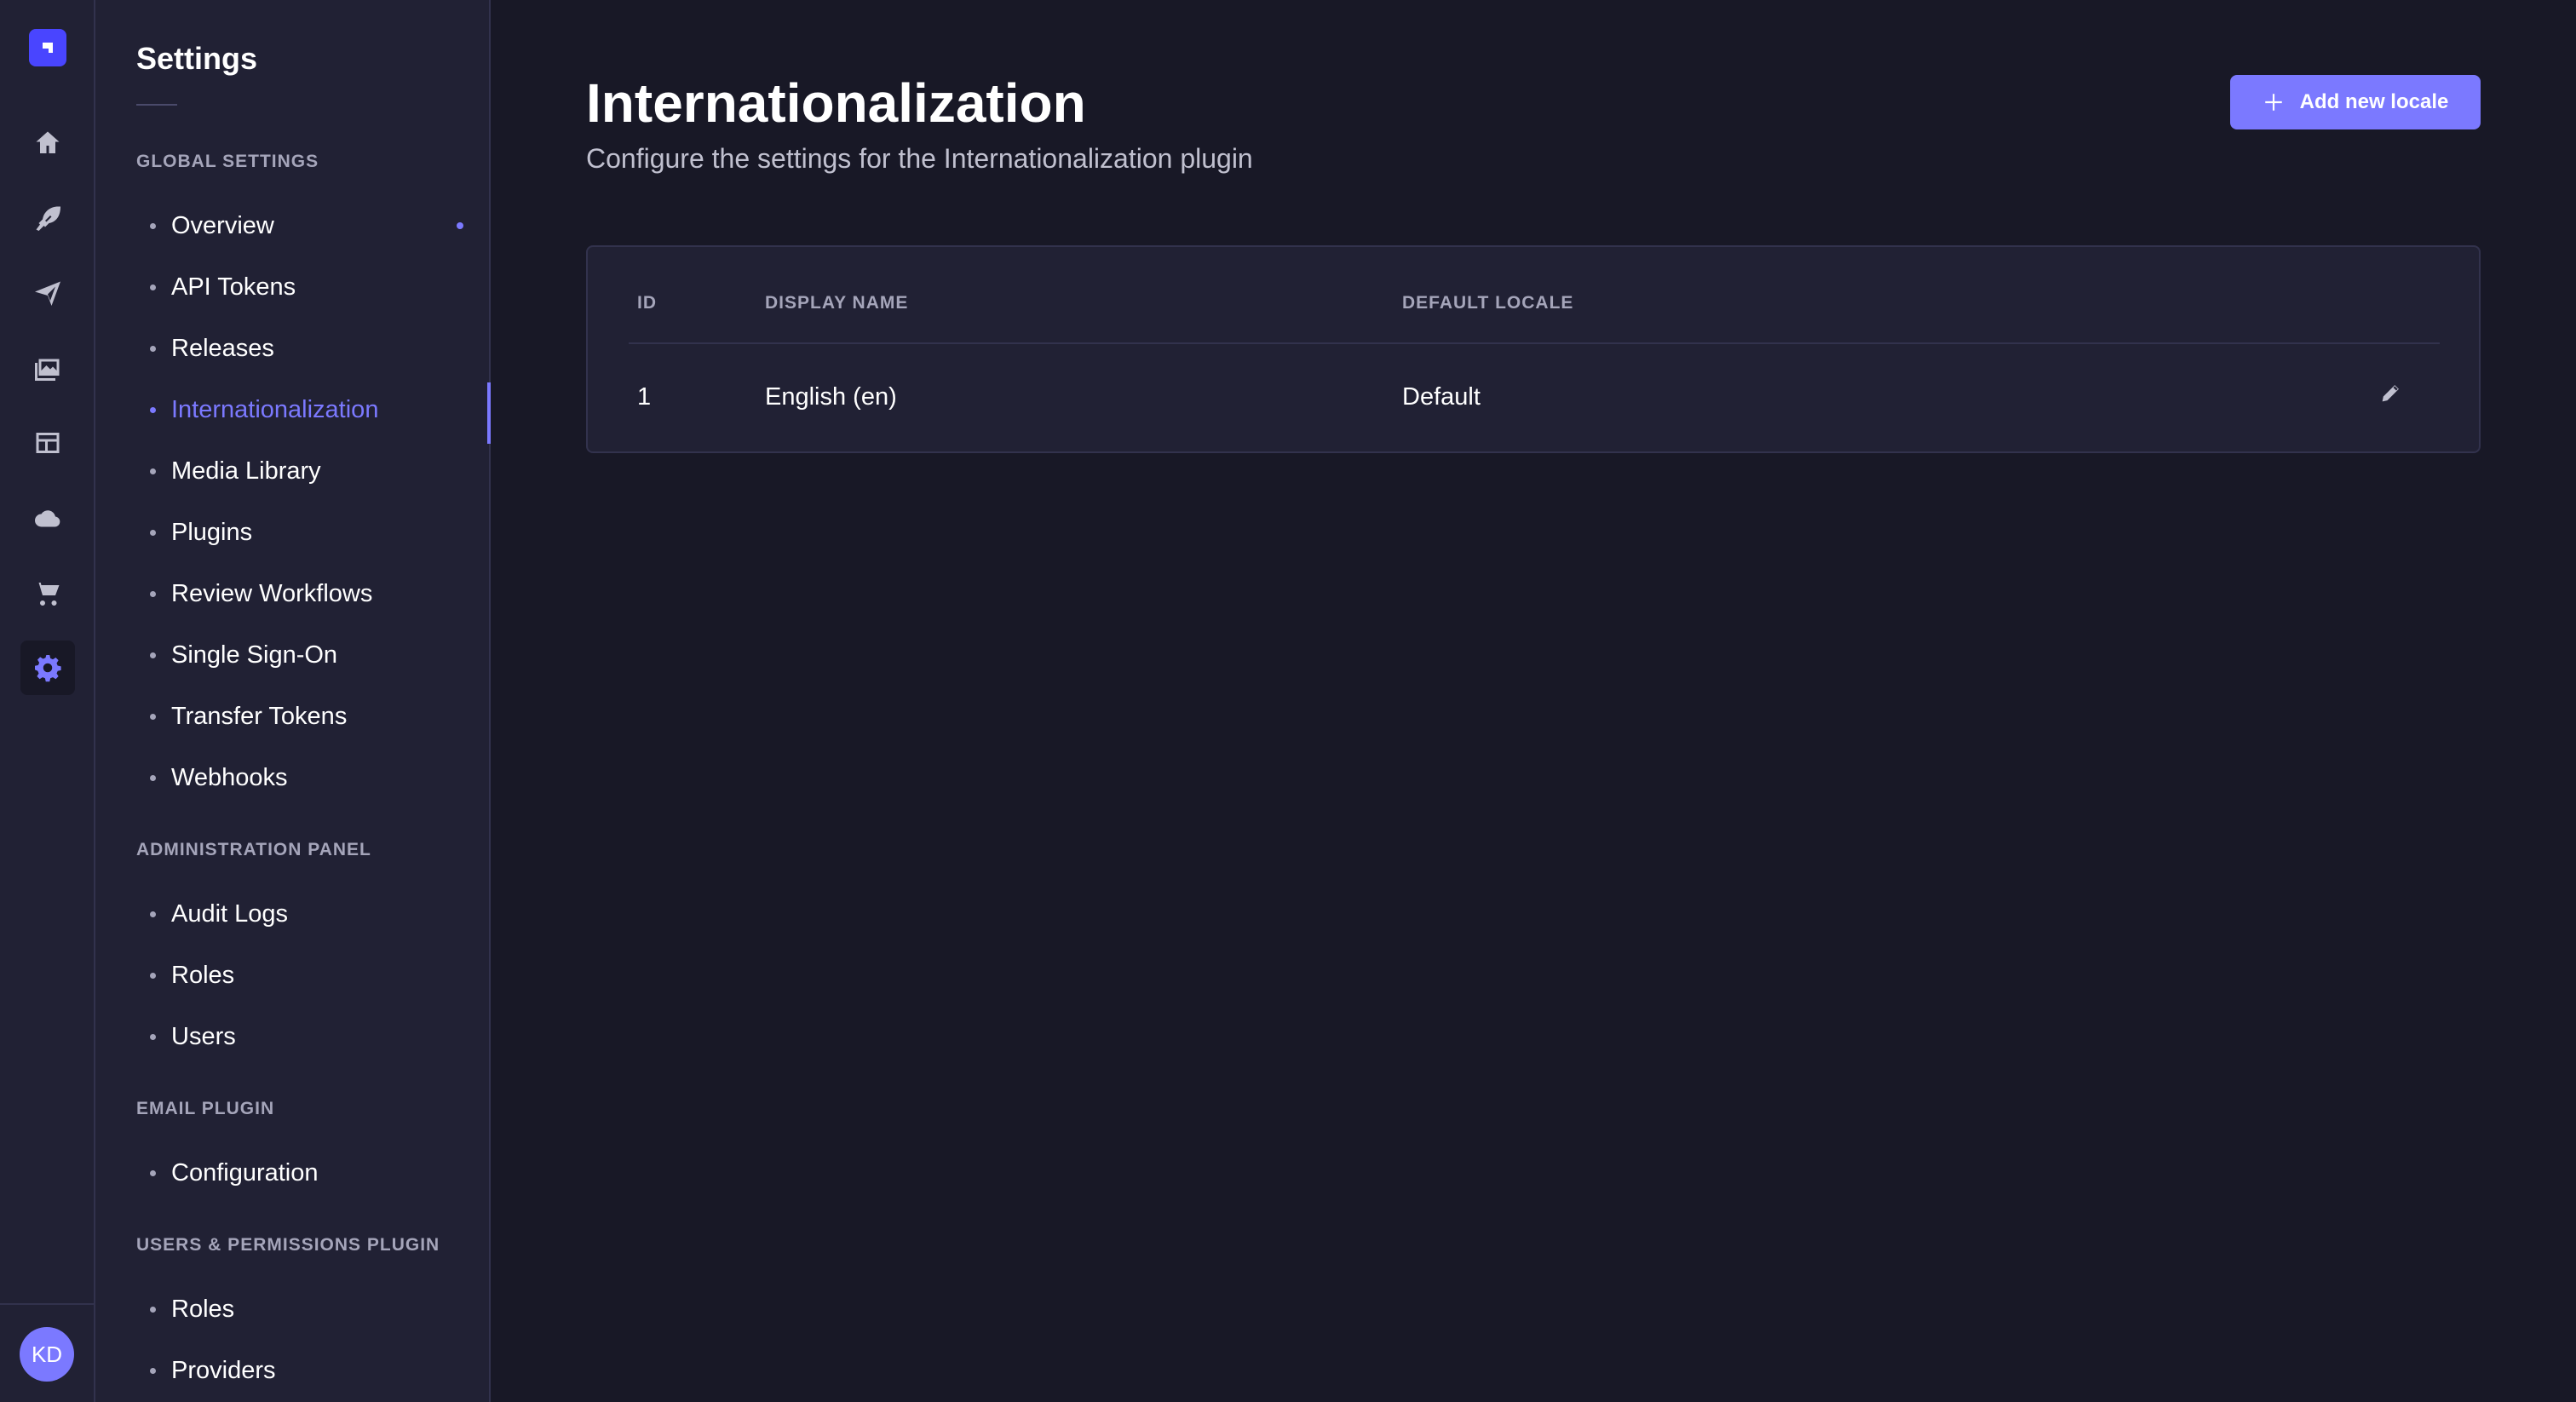 This screenshot has width=2576, height=1402. Describe the element at coordinates (2273, 102) in the screenshot. I see `plus-icon` at that location.